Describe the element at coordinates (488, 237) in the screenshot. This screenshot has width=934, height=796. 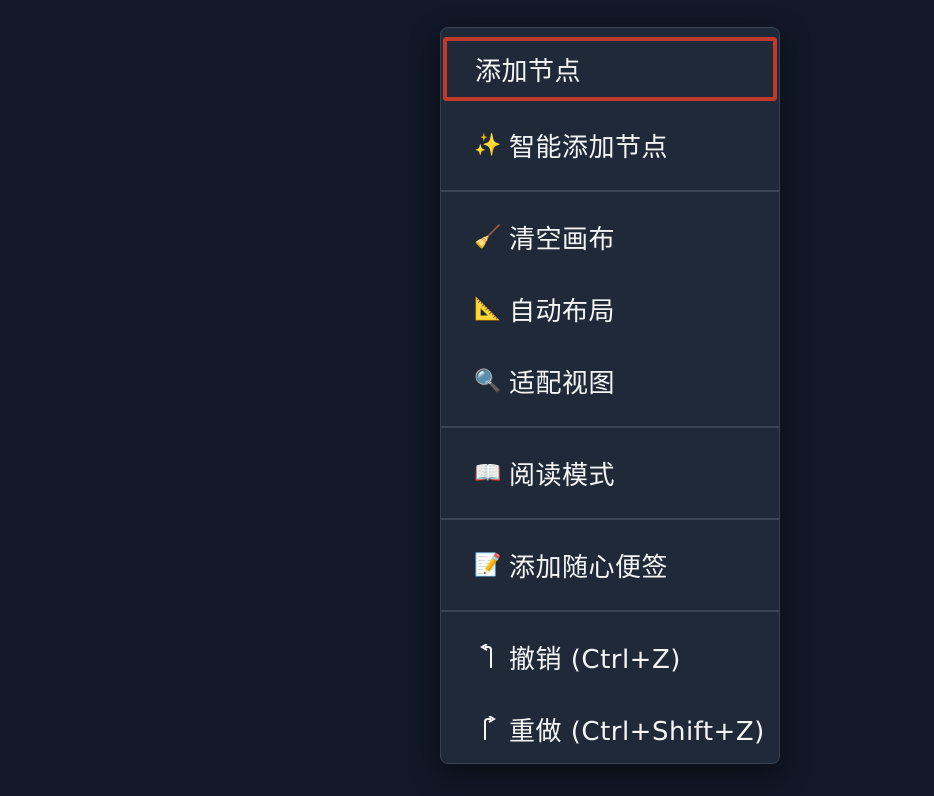
I see `broom-icon: 🧹` at that location.